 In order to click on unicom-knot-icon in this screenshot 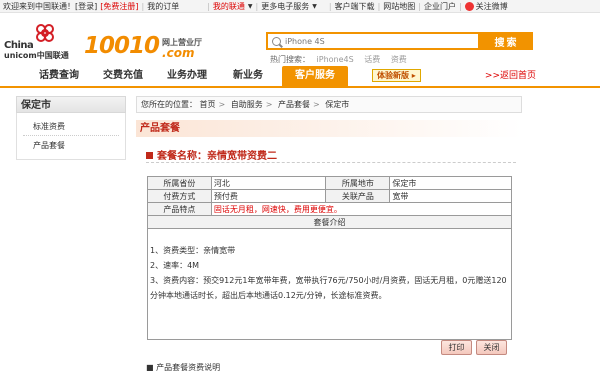, I will do `click(45, 33)`.